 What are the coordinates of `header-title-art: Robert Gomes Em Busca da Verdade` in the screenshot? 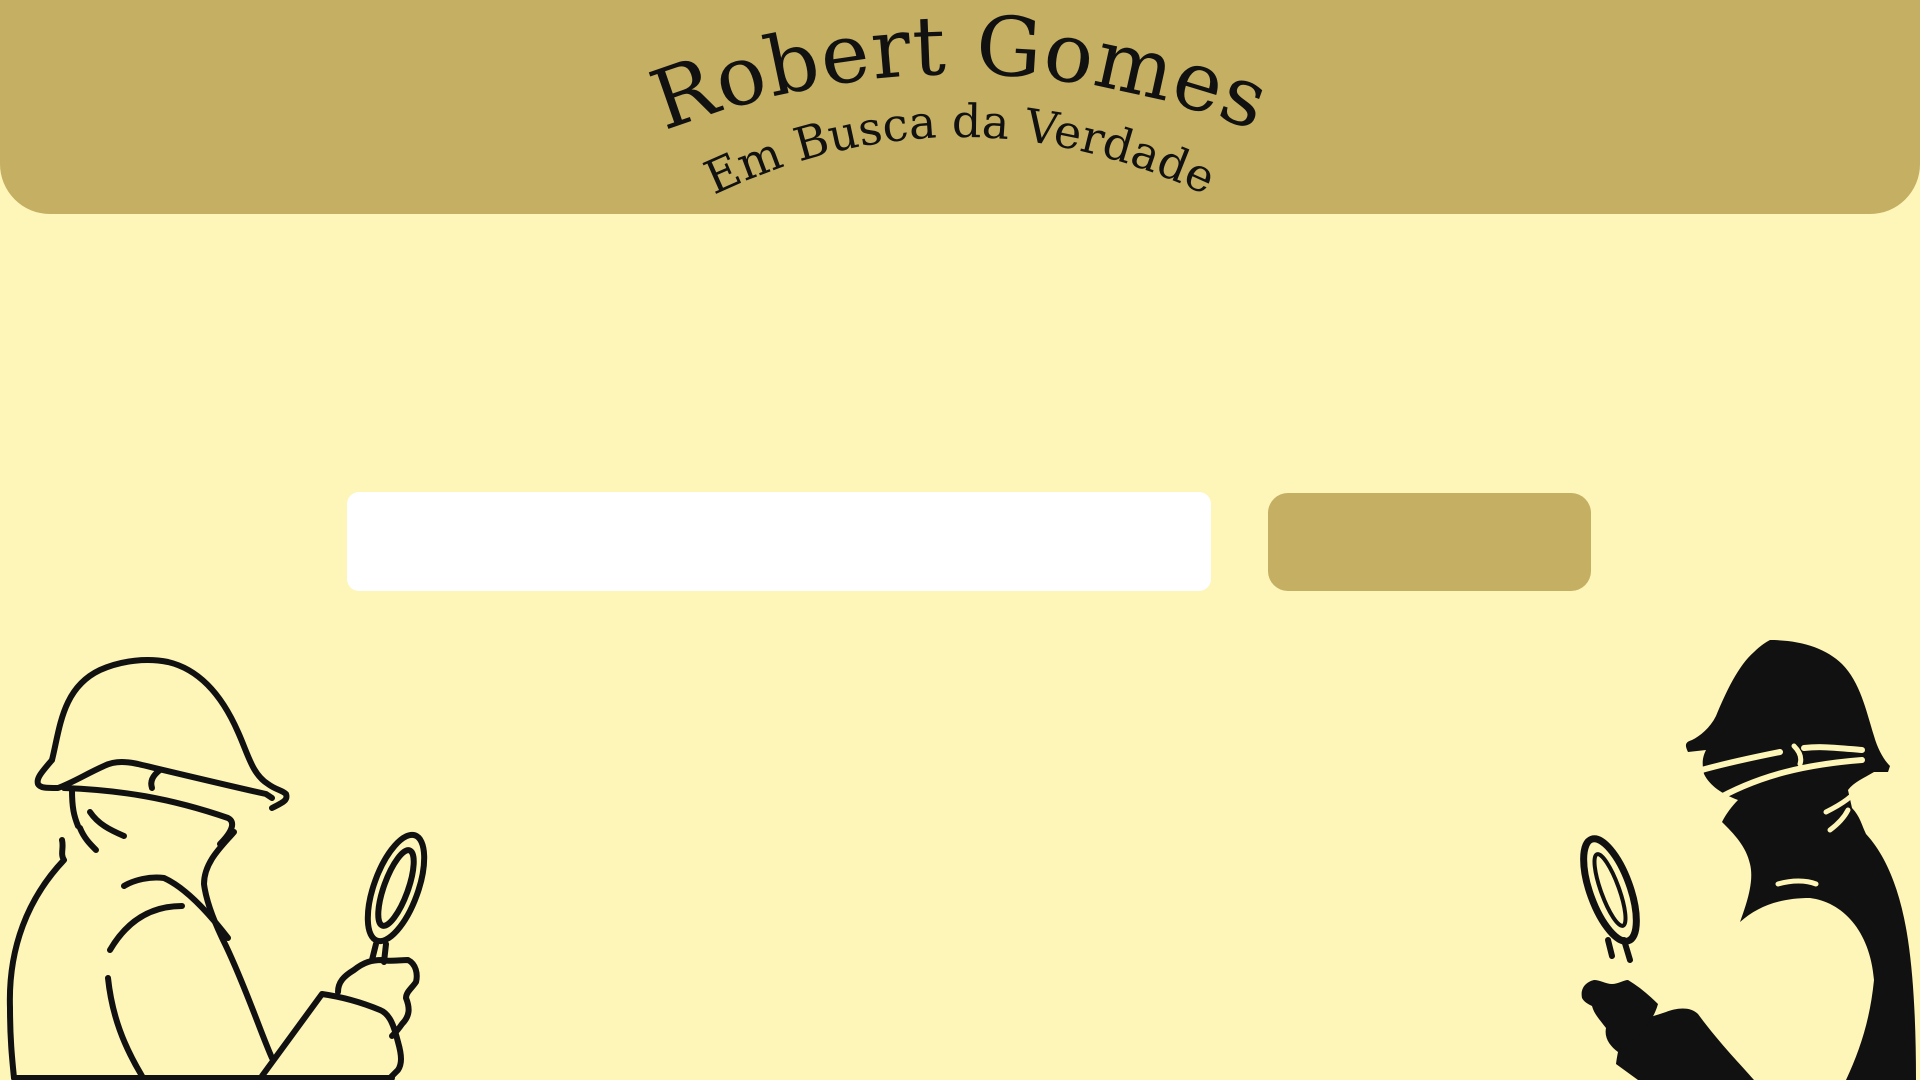 It's located at (960, 102).